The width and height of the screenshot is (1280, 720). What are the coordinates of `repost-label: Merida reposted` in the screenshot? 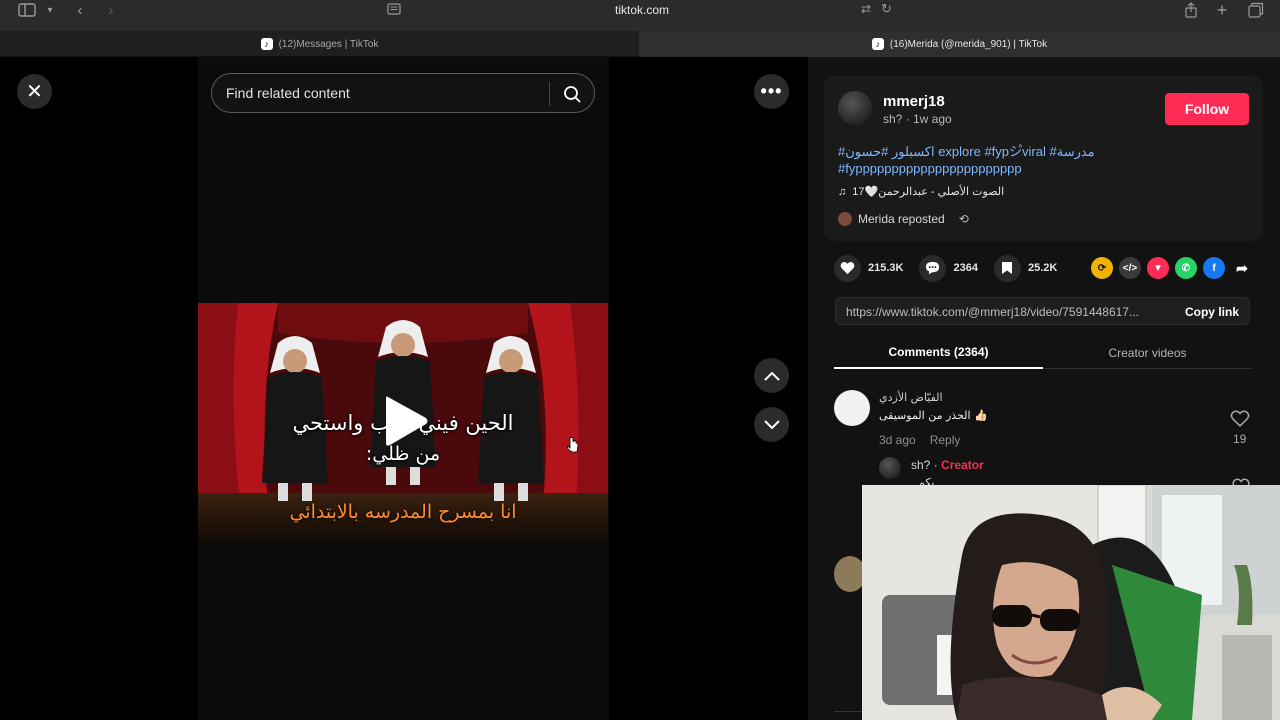 It's located at (901, 219).